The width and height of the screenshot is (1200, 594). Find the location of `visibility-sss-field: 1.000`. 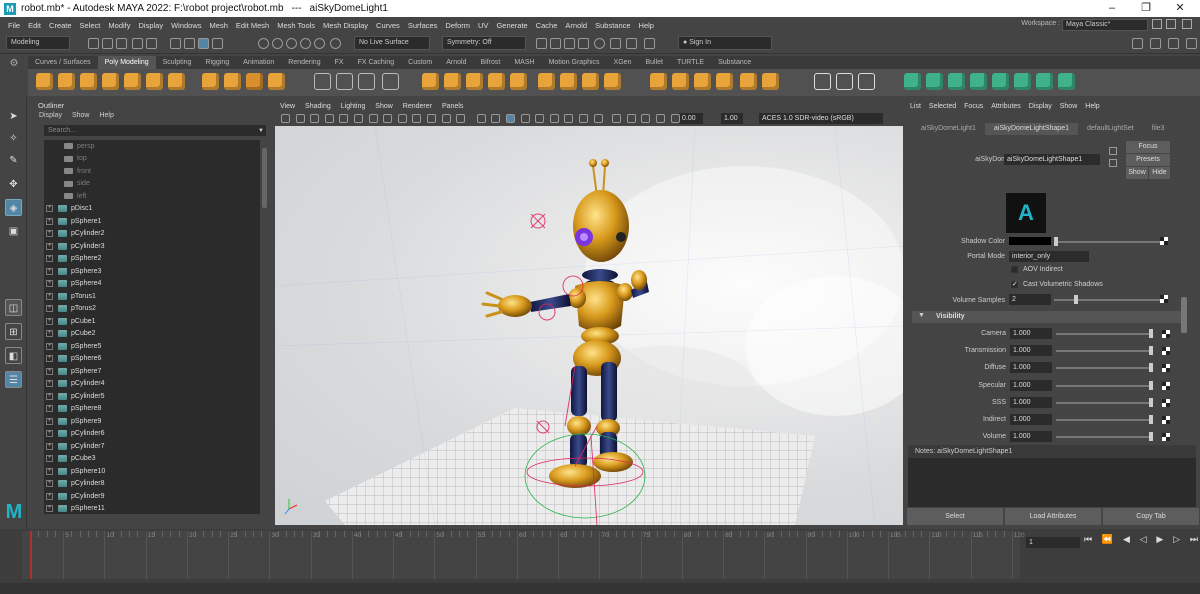

visibility-sss-field: 1.000 is located at coordinates (1031, 402).